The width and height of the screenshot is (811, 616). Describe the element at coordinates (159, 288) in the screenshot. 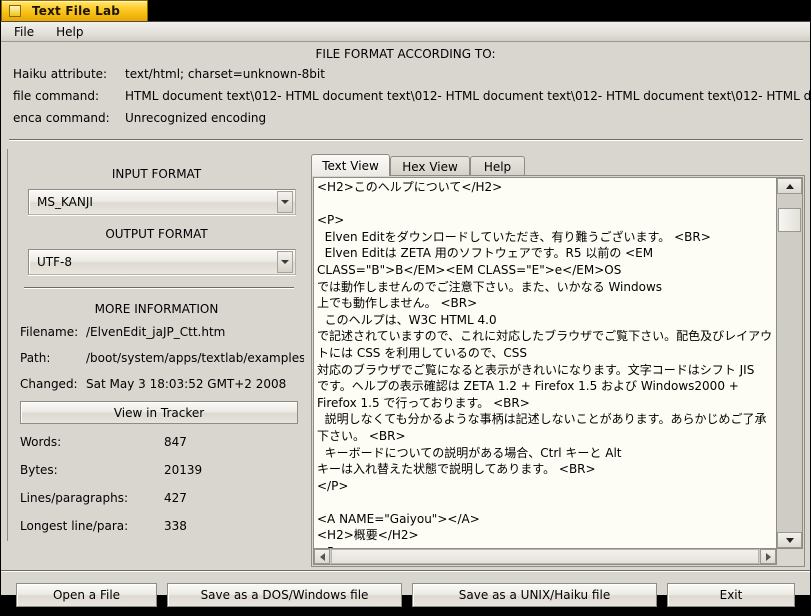

I see `left-panel-divider` at that location.